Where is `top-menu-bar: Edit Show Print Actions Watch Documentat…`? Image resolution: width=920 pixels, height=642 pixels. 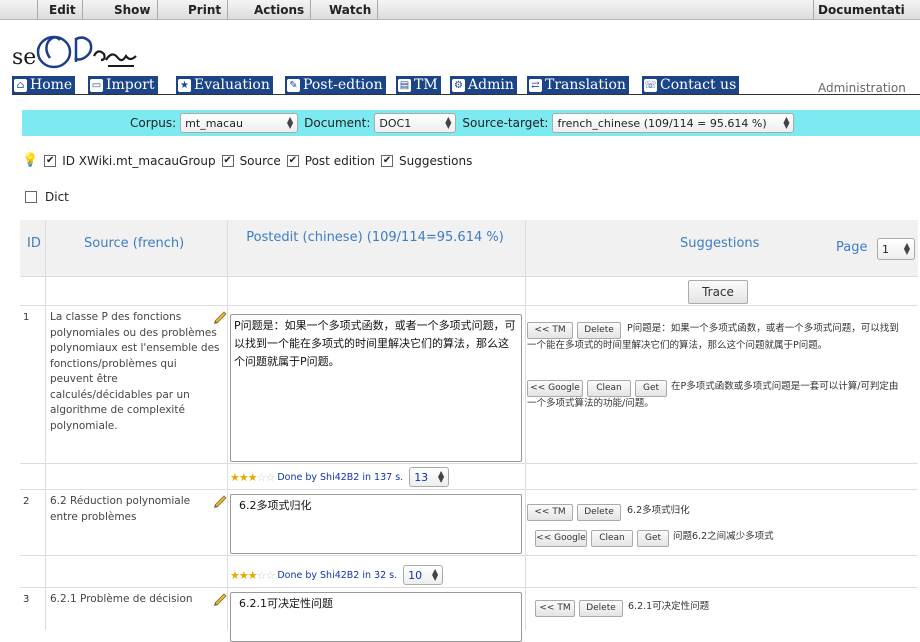
top-menu-bar: Edit Show Print Actions Watch Documentat… is located at coordinates (460, 10).